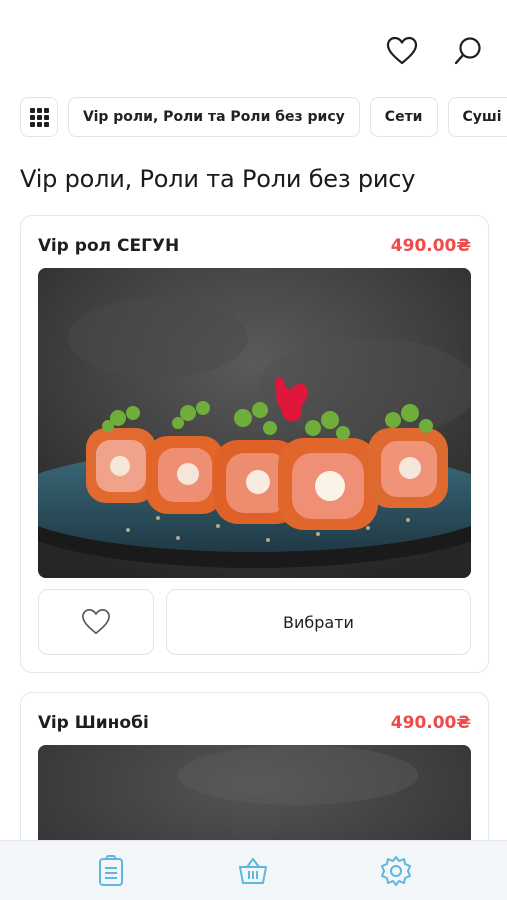 The width and height of the screenshot is (507, 900). Describe the element at coordinates (109, 246) in the screenshot. I see `product-name: Vip рол СЕГУН` at that location.